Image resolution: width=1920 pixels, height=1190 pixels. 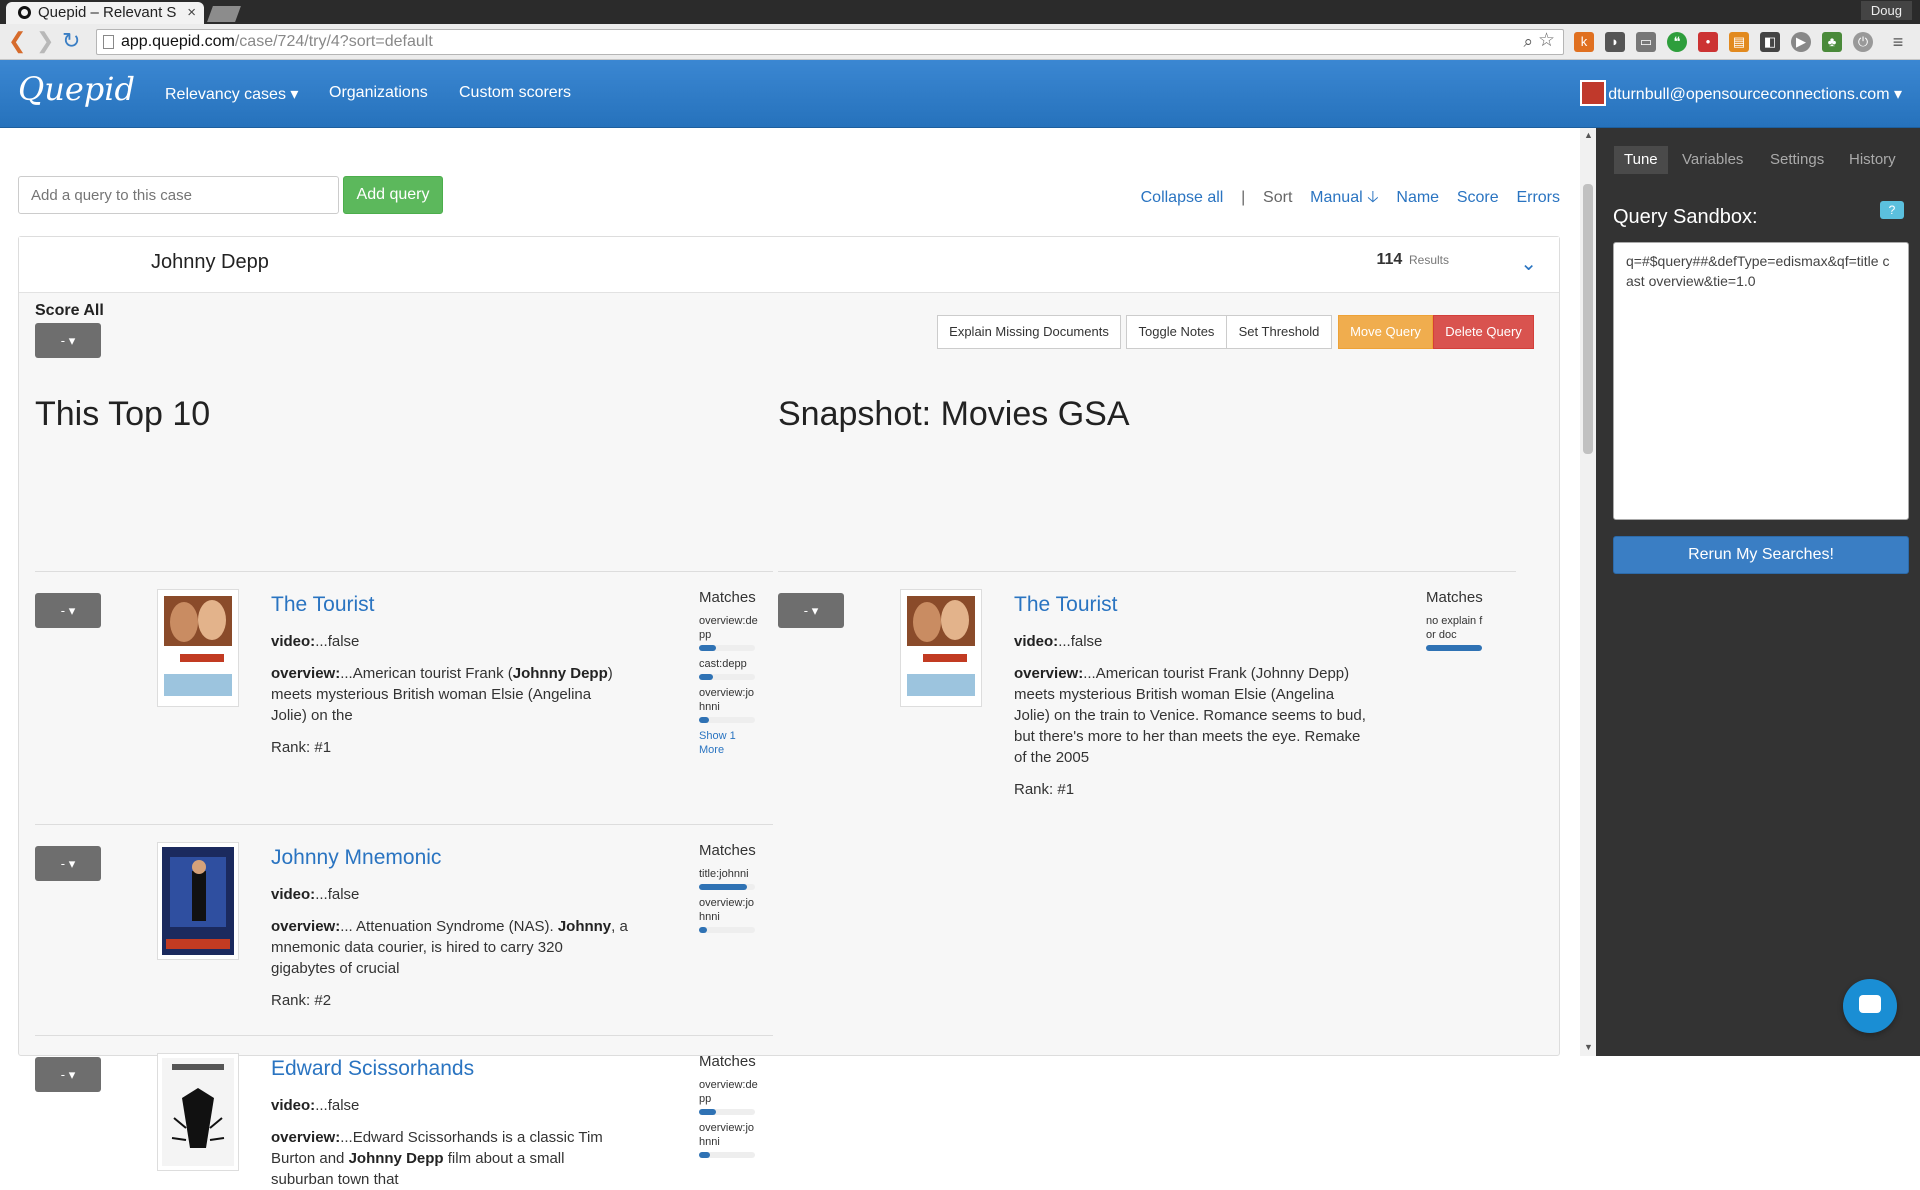 What do you see at coordinates (724, 874) in the screenshot?
I see `match-field: title:johnni` at bounding box center [724, 874].